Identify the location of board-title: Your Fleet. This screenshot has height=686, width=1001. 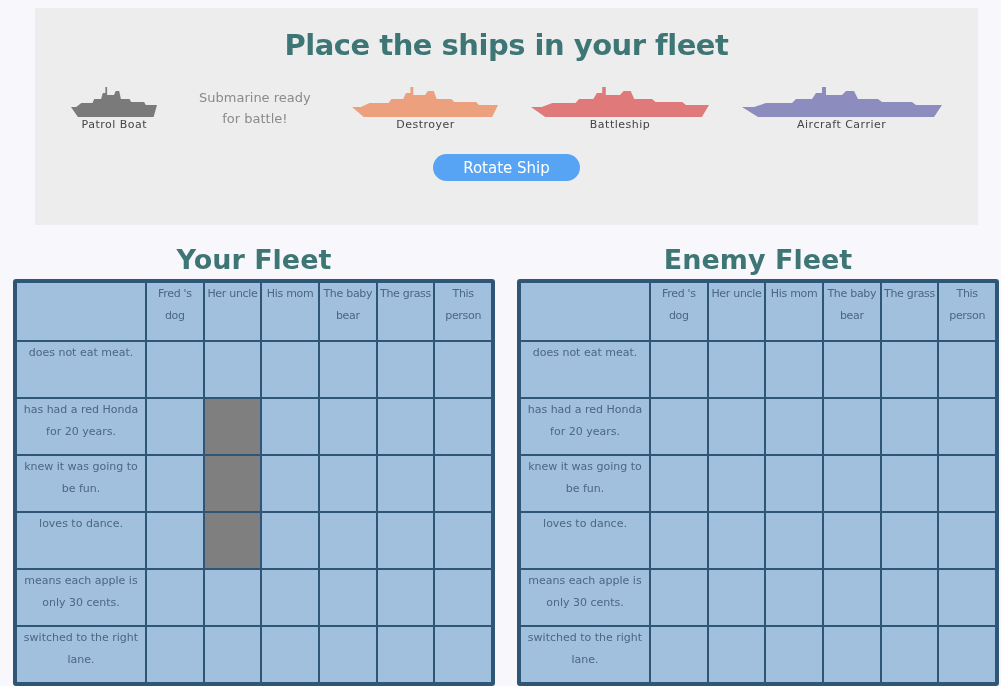
(254, 260).